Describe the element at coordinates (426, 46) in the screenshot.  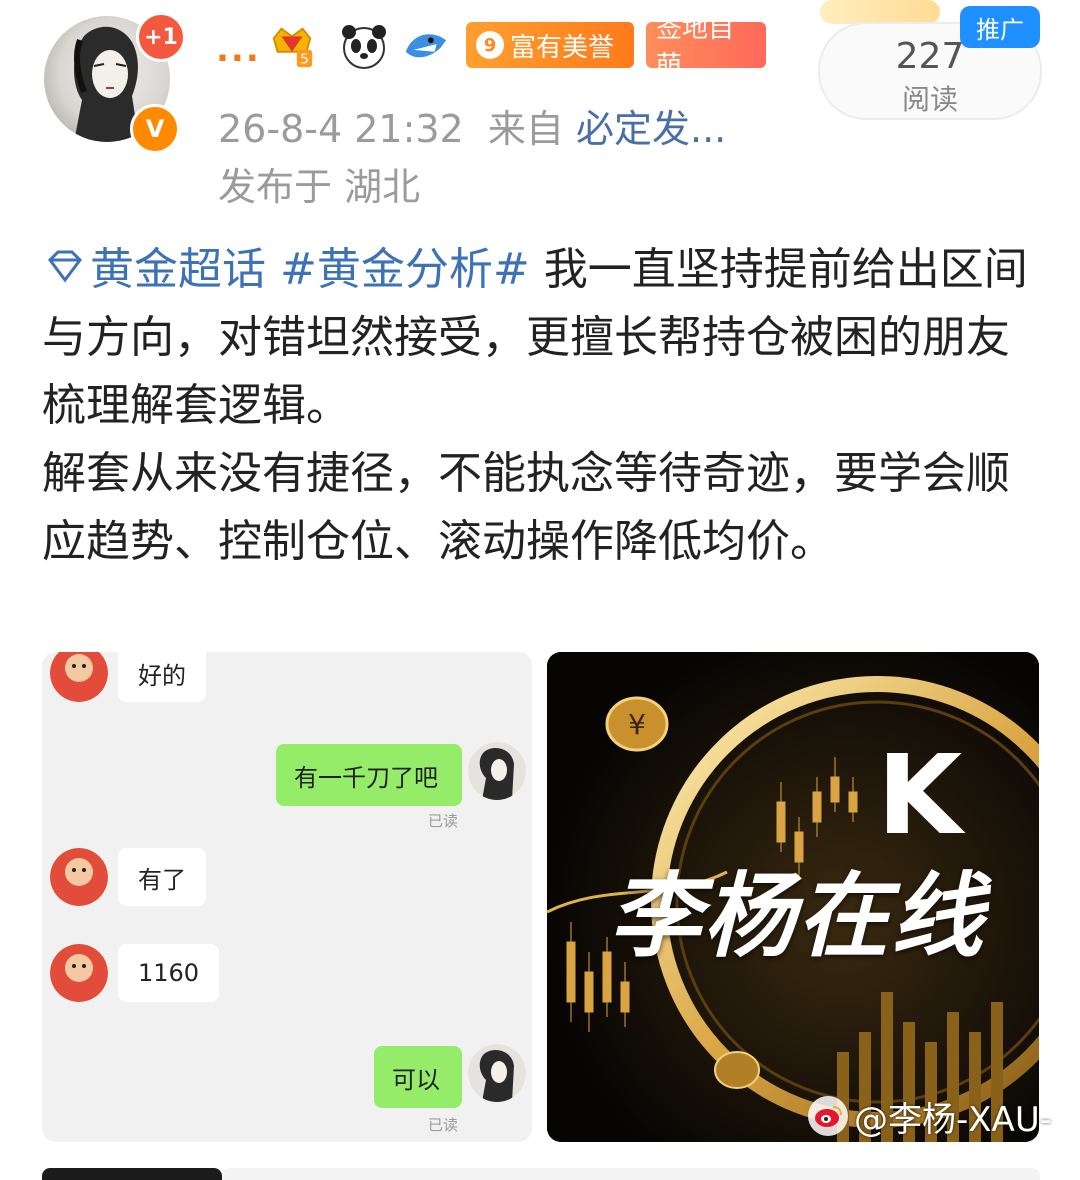
I see `shark-icon` at that location.